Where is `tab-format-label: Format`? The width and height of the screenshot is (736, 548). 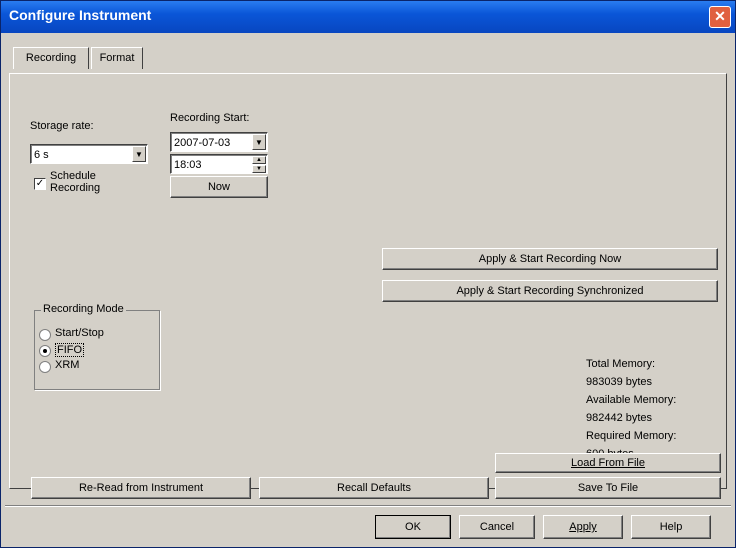 tab-format-label: Format is located at coordinates (117, 58).